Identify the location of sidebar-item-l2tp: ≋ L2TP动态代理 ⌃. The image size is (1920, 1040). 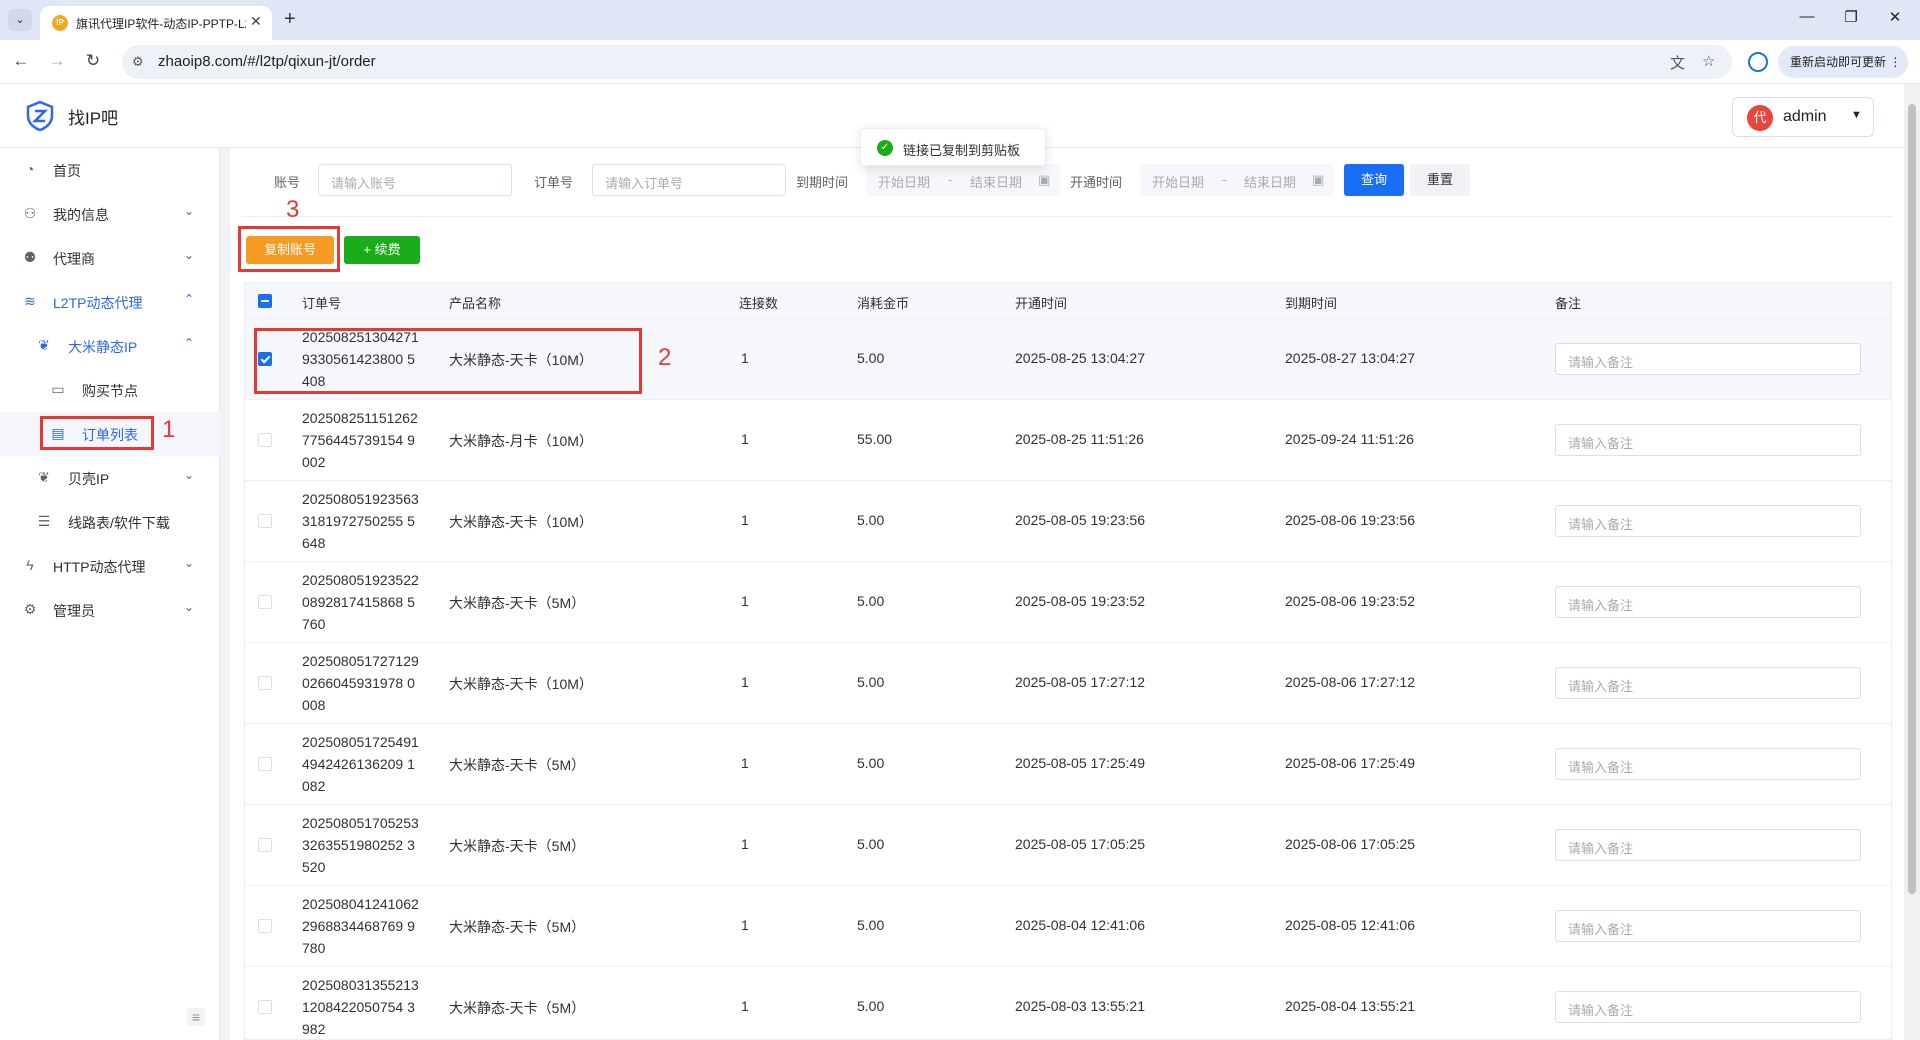
(110, 302).